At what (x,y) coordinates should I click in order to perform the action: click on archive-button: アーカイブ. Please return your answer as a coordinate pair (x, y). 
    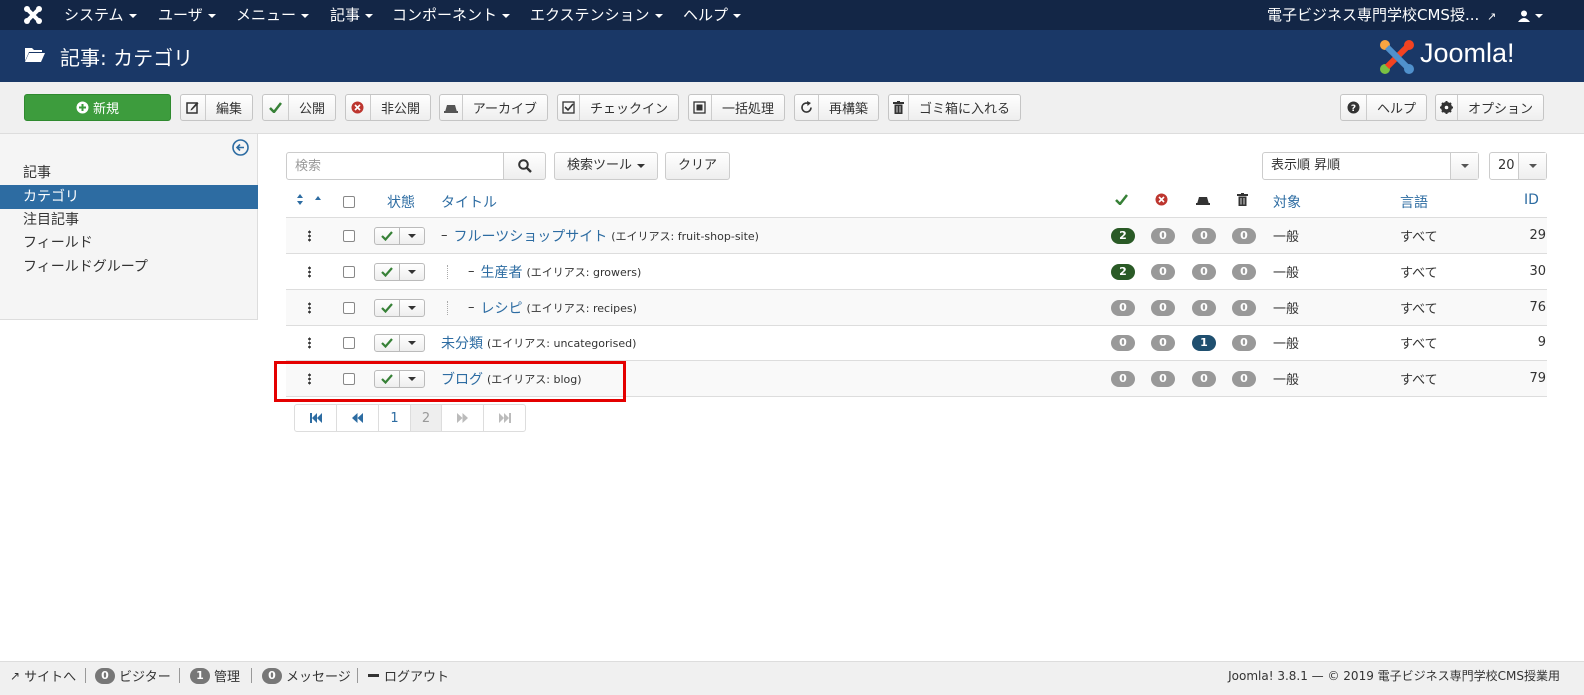
    Looking at the image, I should click on (493, 107).